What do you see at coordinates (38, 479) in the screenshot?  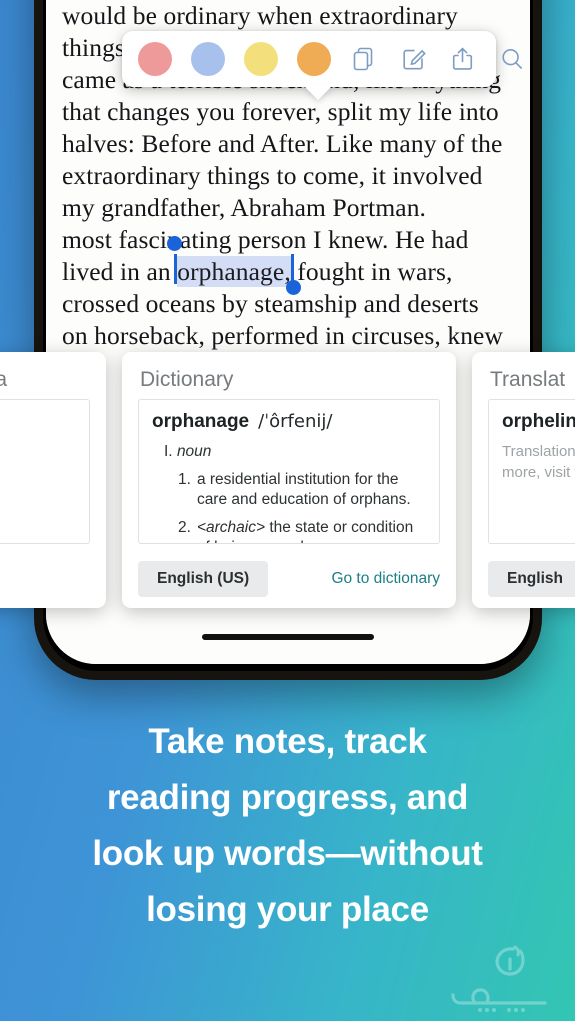 I see `wikipedia-line: re of` at bounding box center [38, 479].